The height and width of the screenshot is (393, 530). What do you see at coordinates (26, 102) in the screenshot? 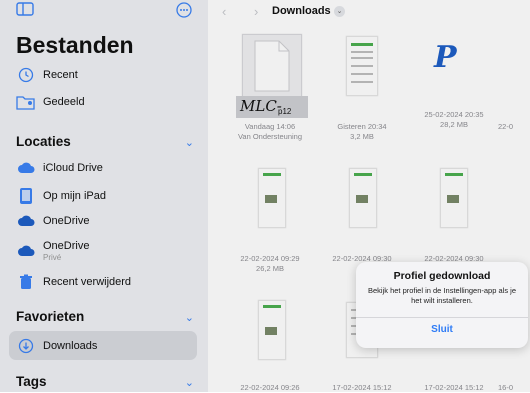
I see `shared-folder-icon` at bounding box center [26, 102].